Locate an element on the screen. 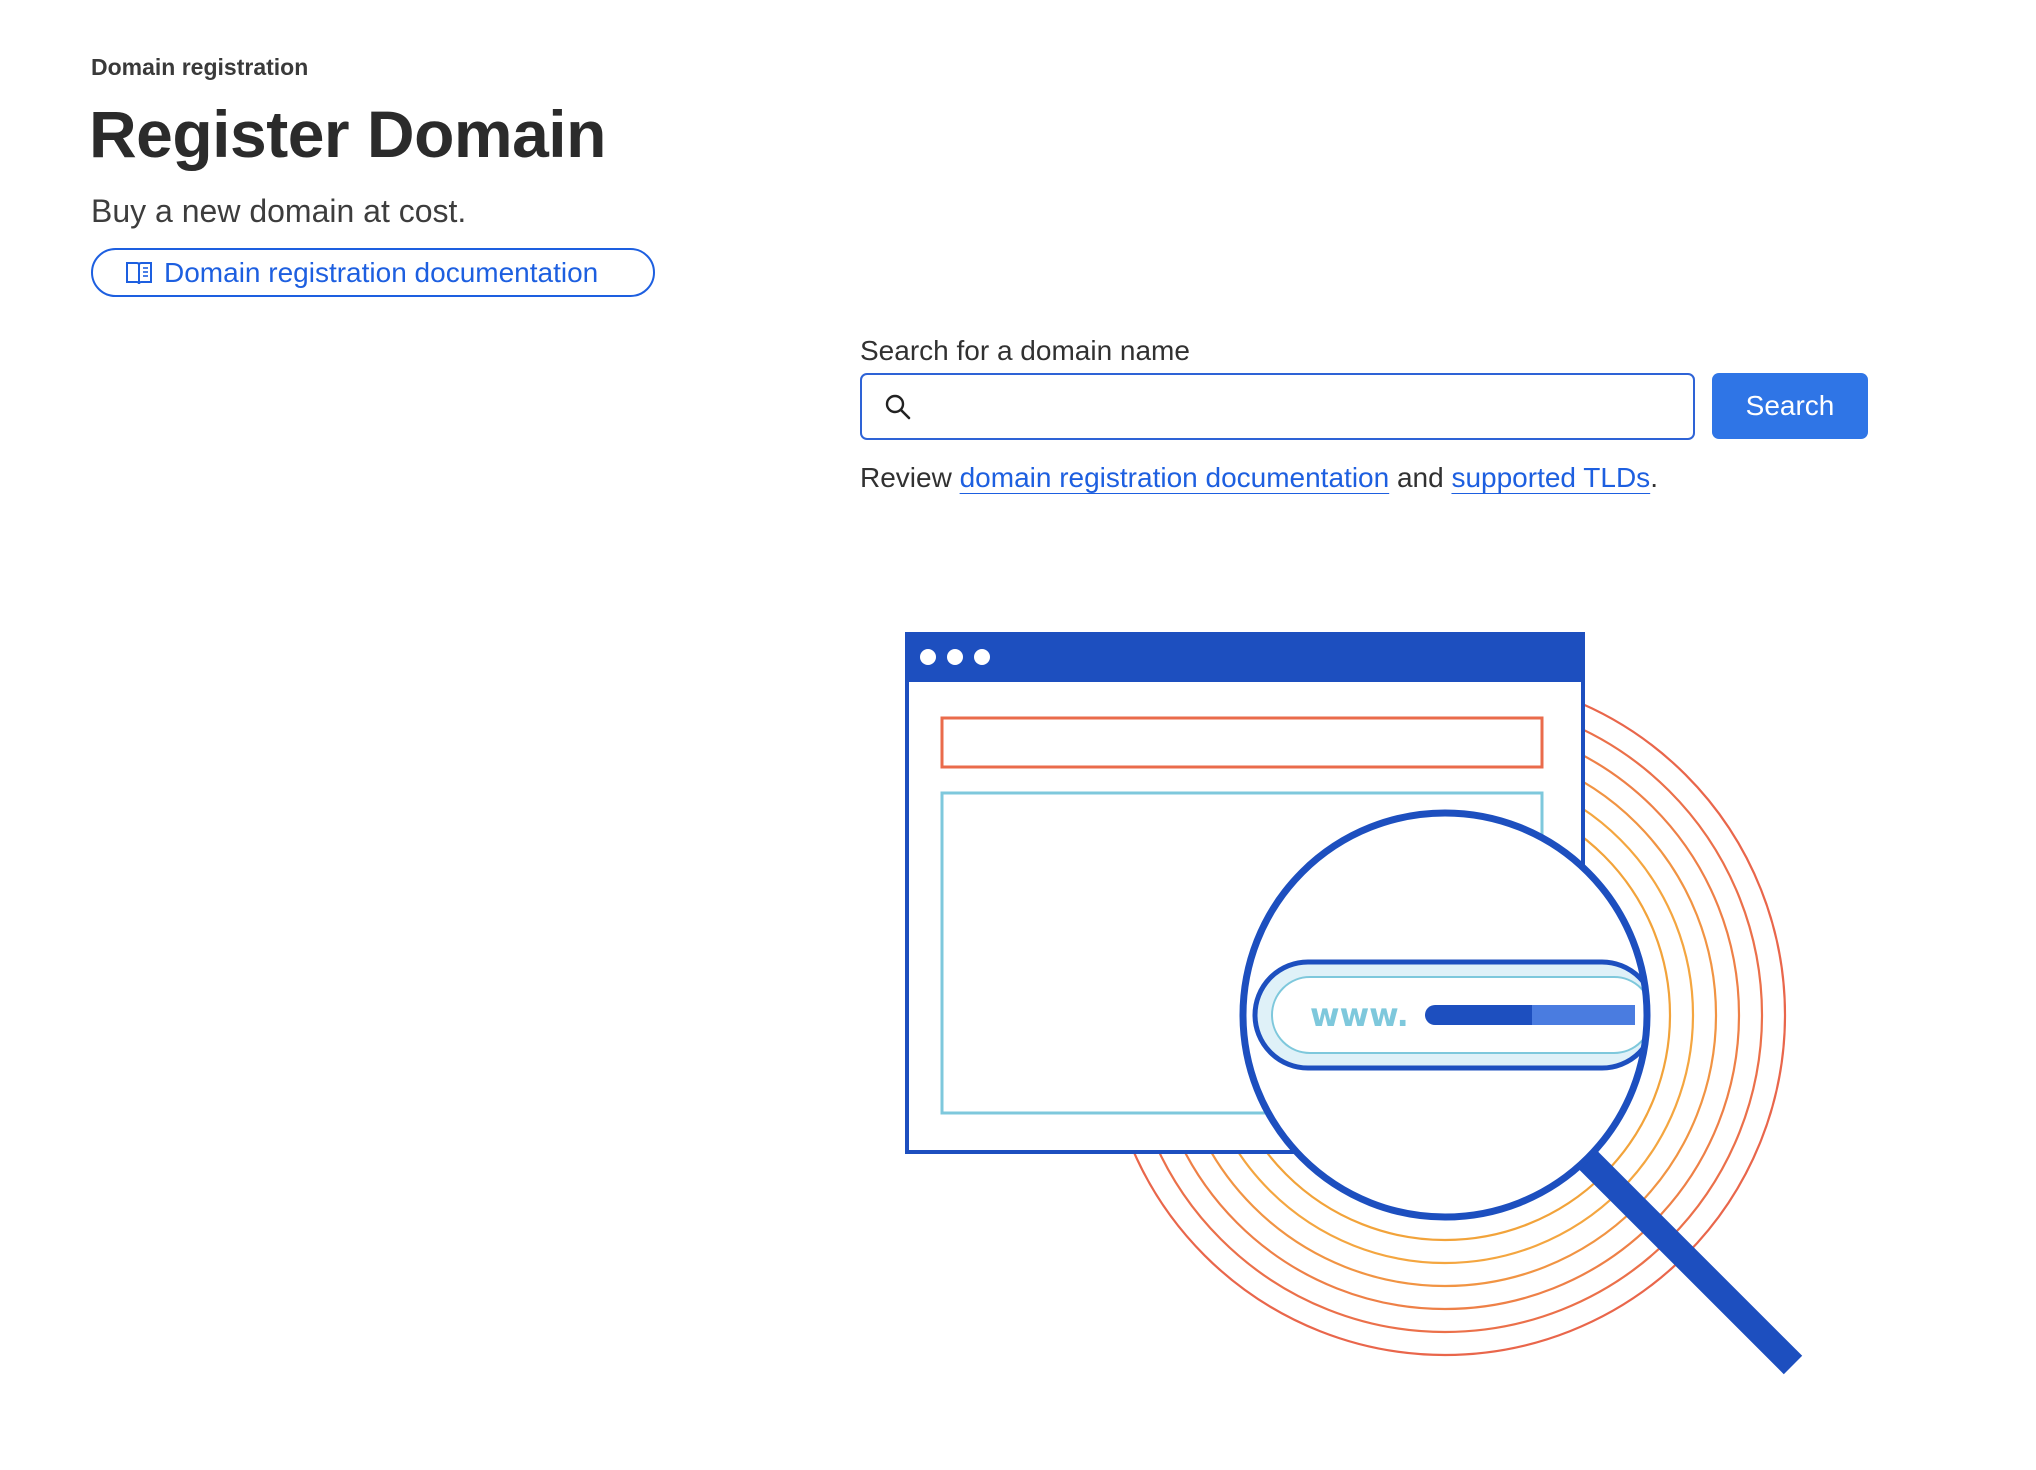 This screenshot has height=1470, width=2036. search-label: Search for a domain name is located at coordinates (1025, 350).